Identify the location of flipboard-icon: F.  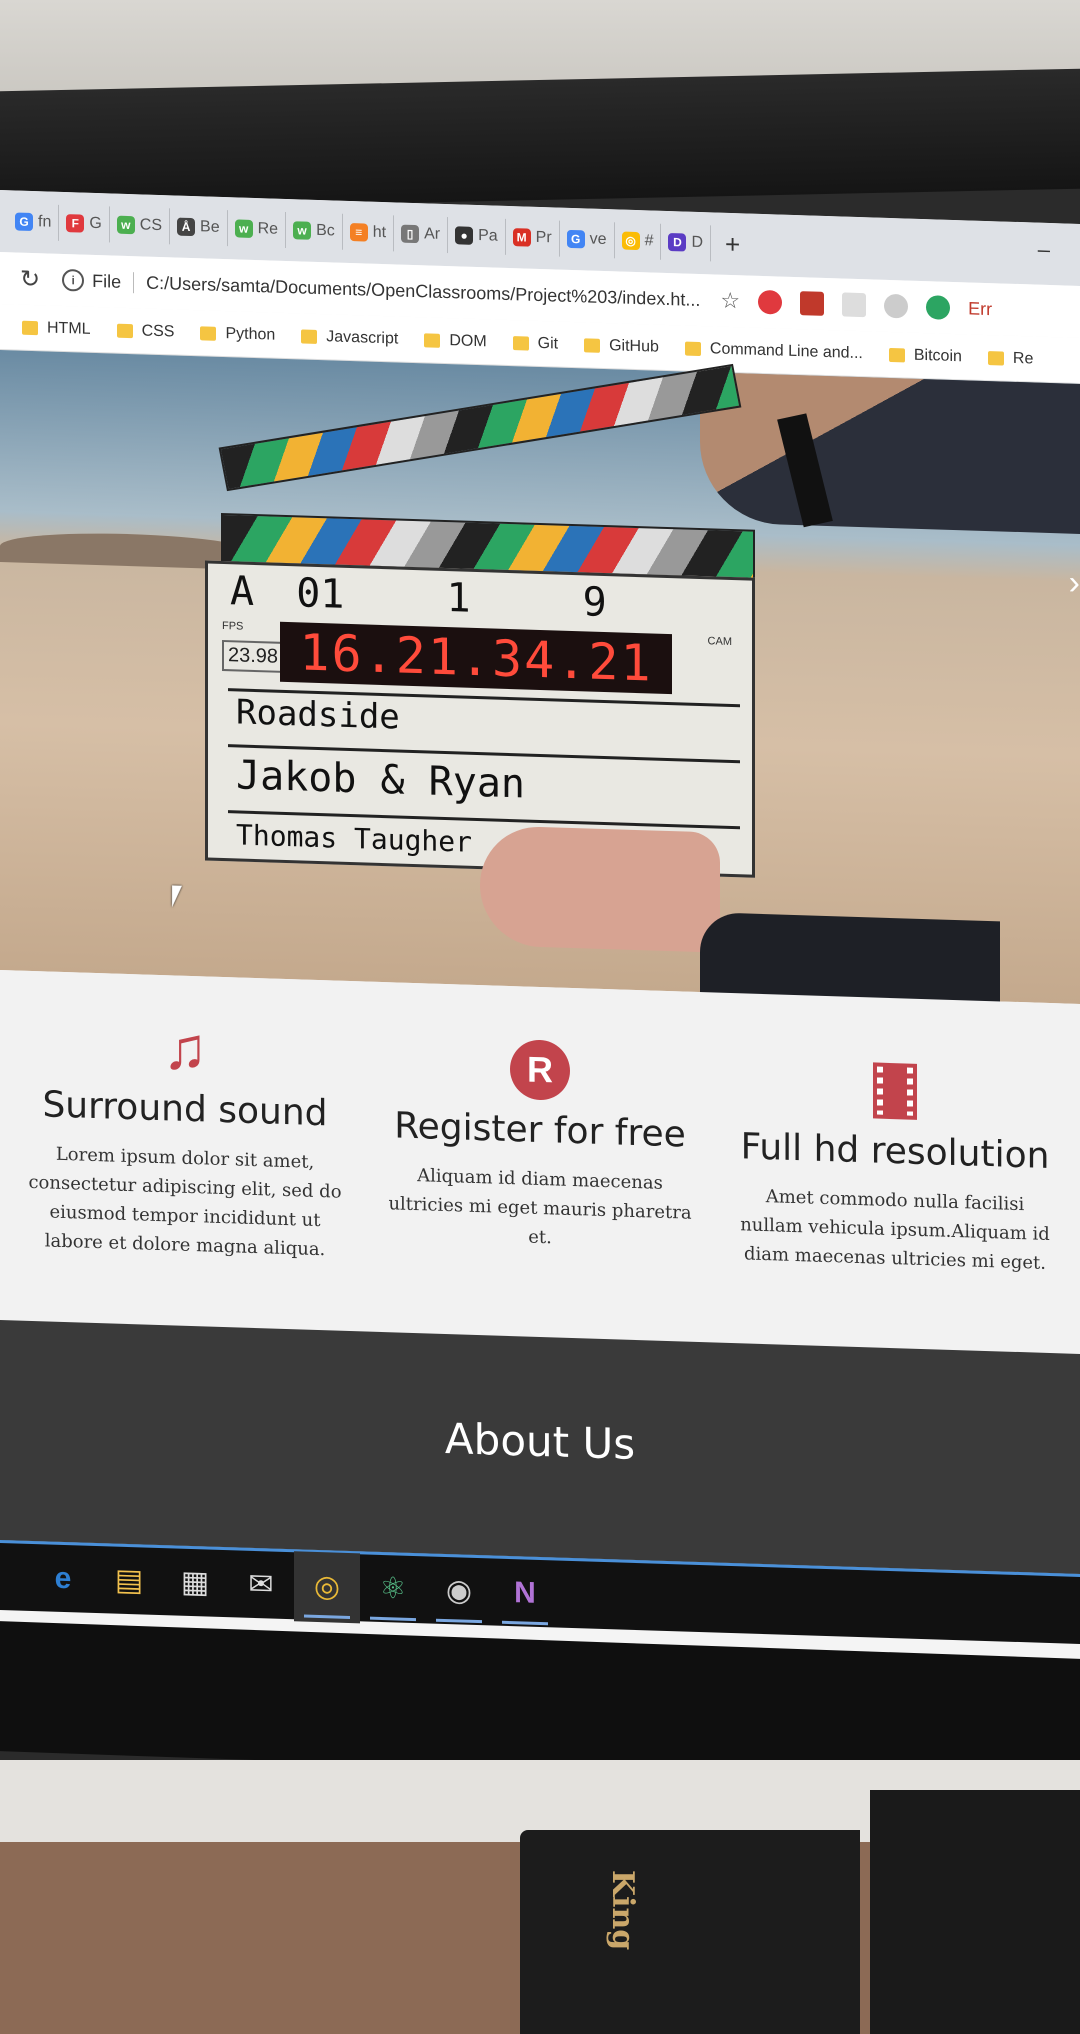
(75, 223).